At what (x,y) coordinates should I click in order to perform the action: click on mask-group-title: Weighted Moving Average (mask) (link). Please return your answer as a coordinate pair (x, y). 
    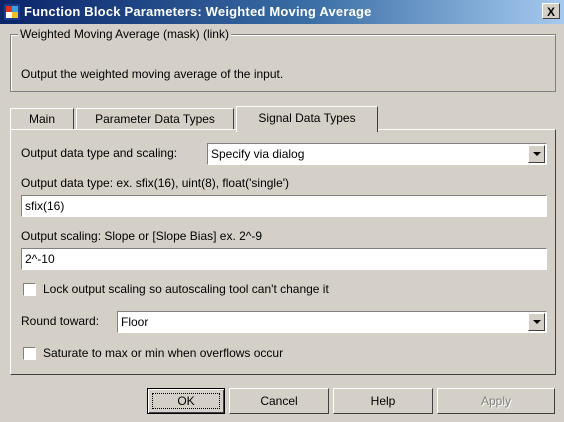
    Looking at the image, I should click on (124, 34).